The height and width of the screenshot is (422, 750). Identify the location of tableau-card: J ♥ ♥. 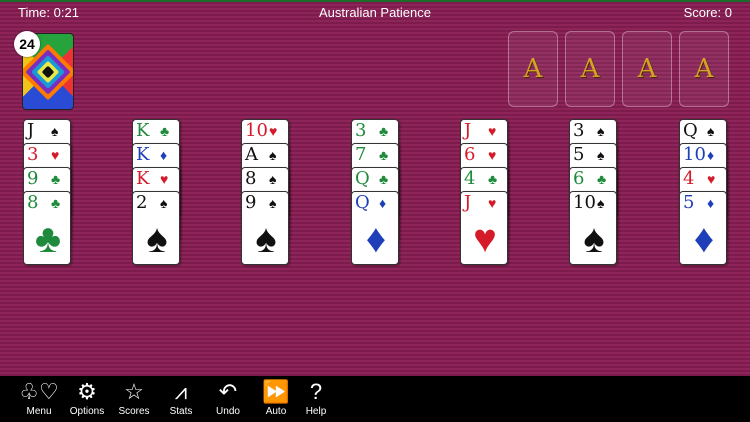
(484, 228).